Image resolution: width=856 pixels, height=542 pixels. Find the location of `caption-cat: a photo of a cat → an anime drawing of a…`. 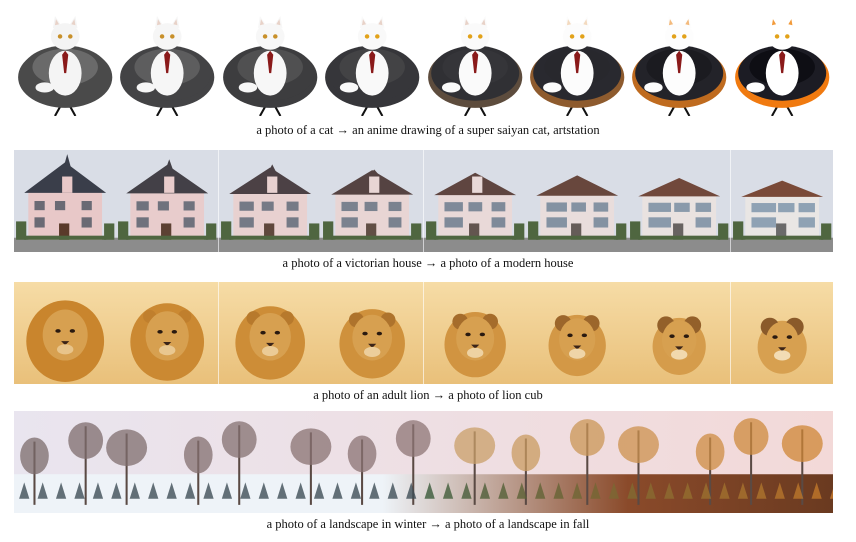

caption-cat: a photo of a cat → an anime drawing of a… is located at coordinates (428, 130).